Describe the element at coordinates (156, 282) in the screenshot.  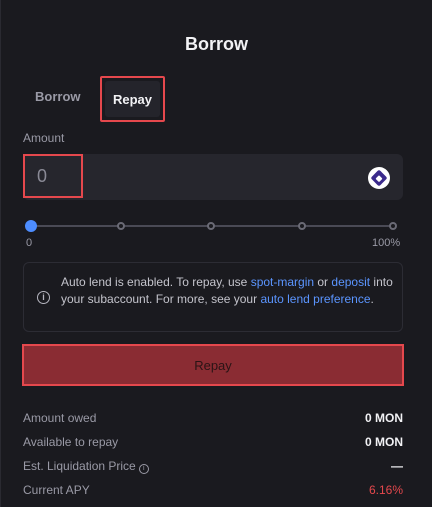
I see `notice-text-part: Auto lend is enabled. To repay, use` at that location.